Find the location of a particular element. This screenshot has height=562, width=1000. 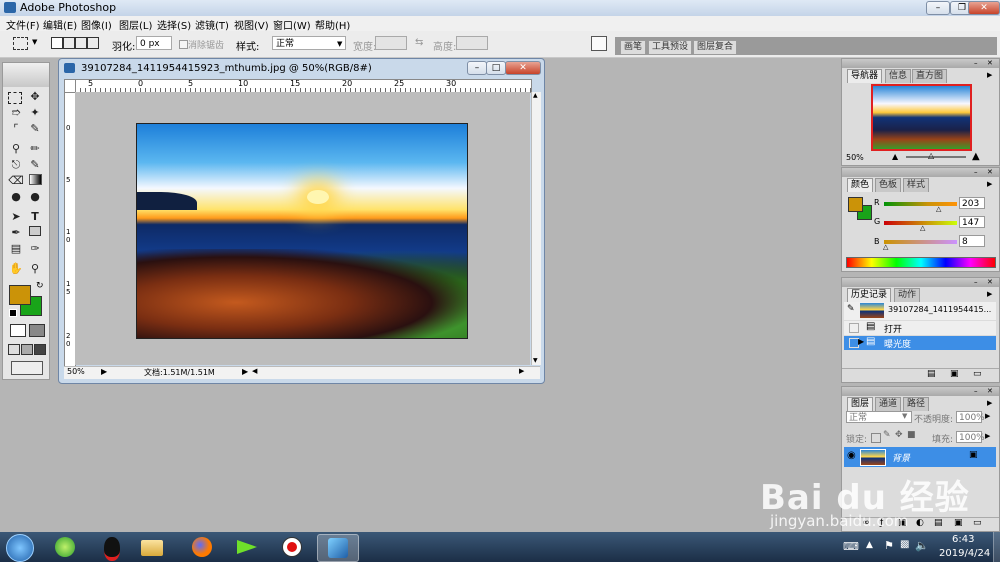

default-colors-icon is located at coordinates (13, 313).